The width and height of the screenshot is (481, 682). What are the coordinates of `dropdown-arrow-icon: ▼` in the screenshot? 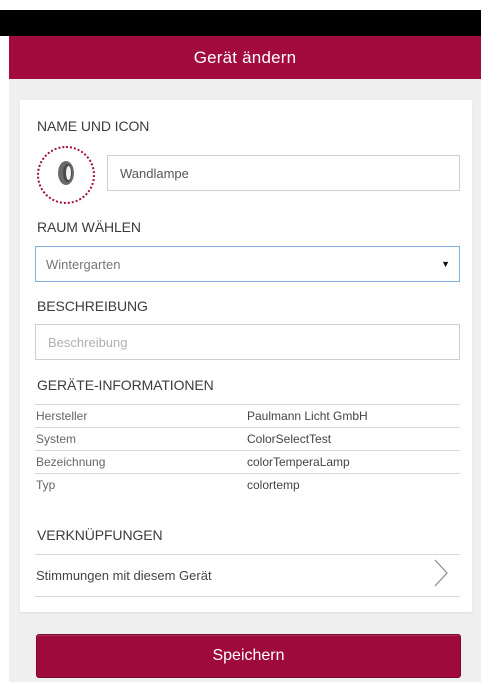 It's located at (445, 264).